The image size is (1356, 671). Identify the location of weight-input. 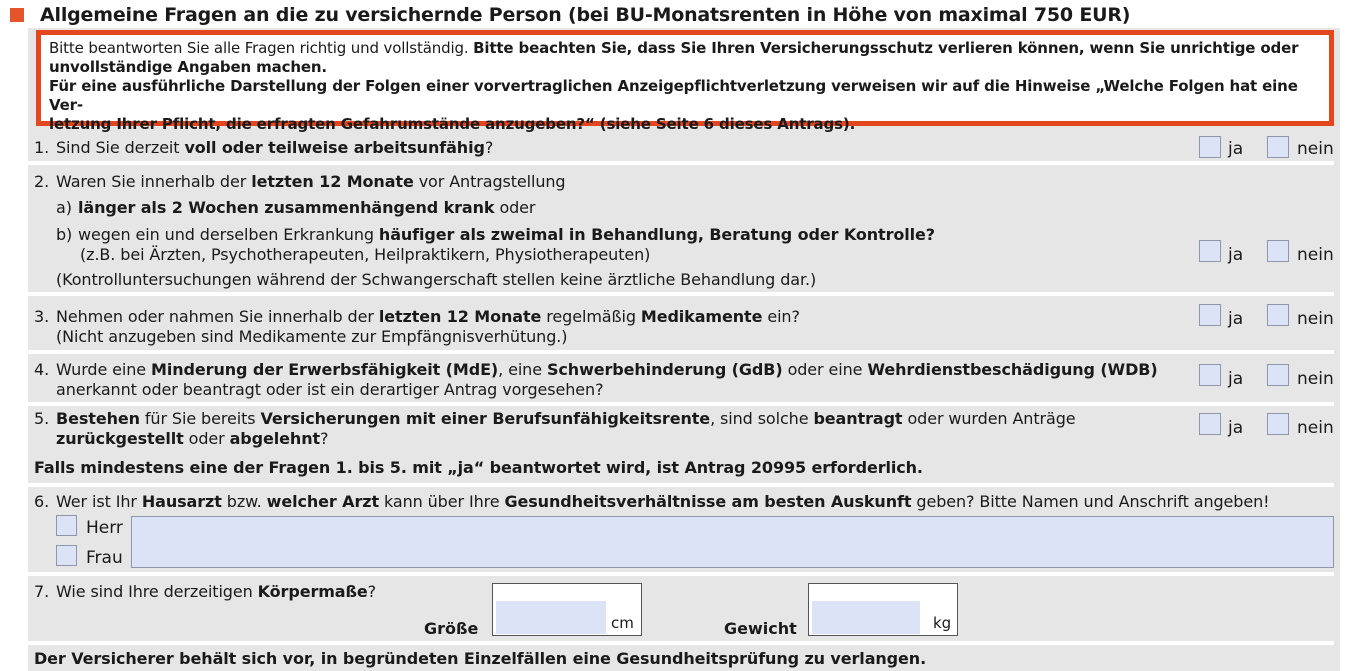
(866, 617).